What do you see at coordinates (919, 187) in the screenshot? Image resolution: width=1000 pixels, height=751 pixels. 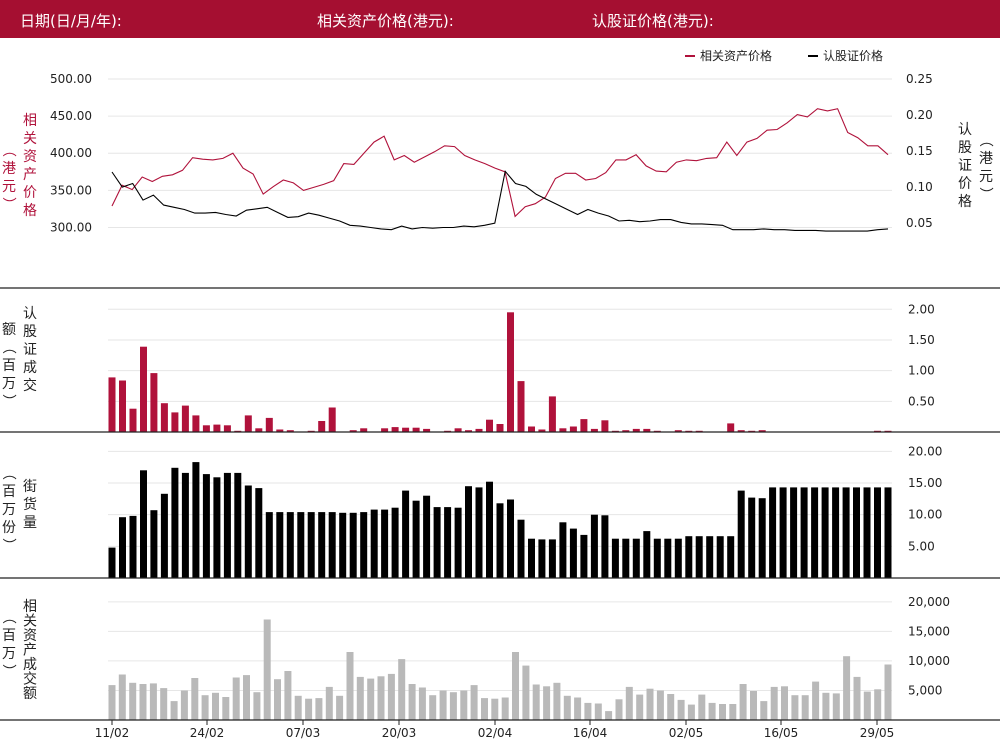 I see `right-axis-tick: 0.10` at bounding box center [919, 187].